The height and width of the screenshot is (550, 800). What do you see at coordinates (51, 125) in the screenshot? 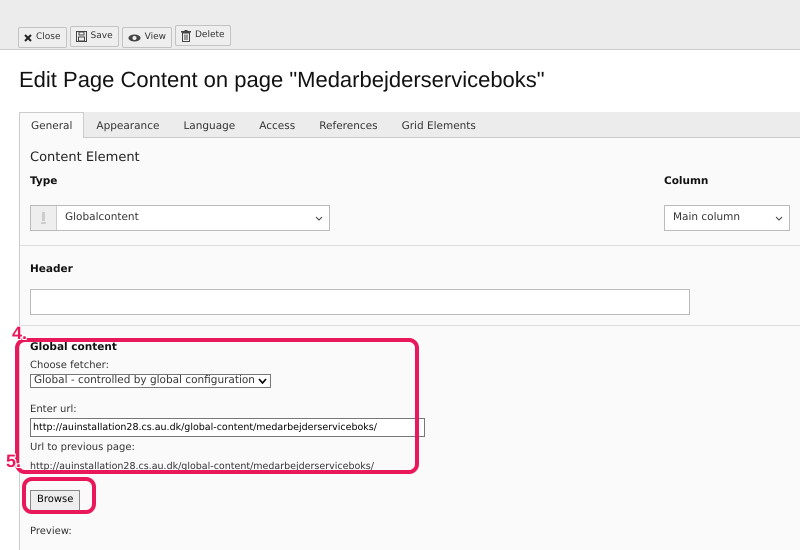
I see `tab: General` at bounding box center [51, 125].